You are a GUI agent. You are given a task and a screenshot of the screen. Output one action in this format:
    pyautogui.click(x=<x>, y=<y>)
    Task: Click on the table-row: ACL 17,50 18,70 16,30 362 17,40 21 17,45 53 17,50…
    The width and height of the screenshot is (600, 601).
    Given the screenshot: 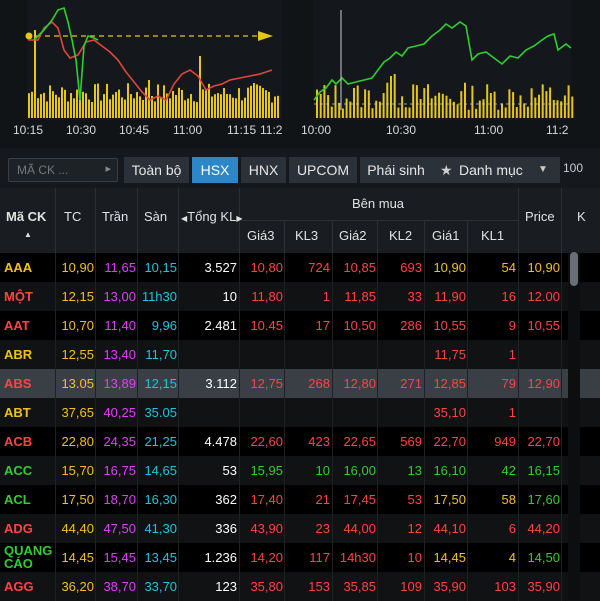 What is the action you would take?
    pyautogui.click(x=300, y=499)
    